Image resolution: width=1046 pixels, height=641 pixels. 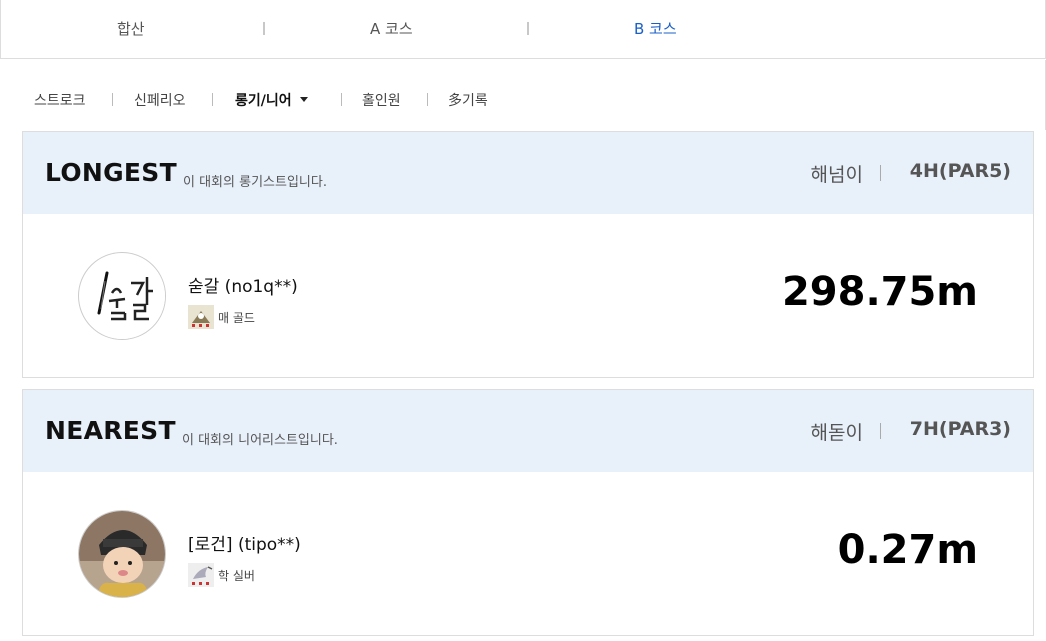 I want to click on nearest-hole-par: 7H(PAR3), so click(x=960, y=429).